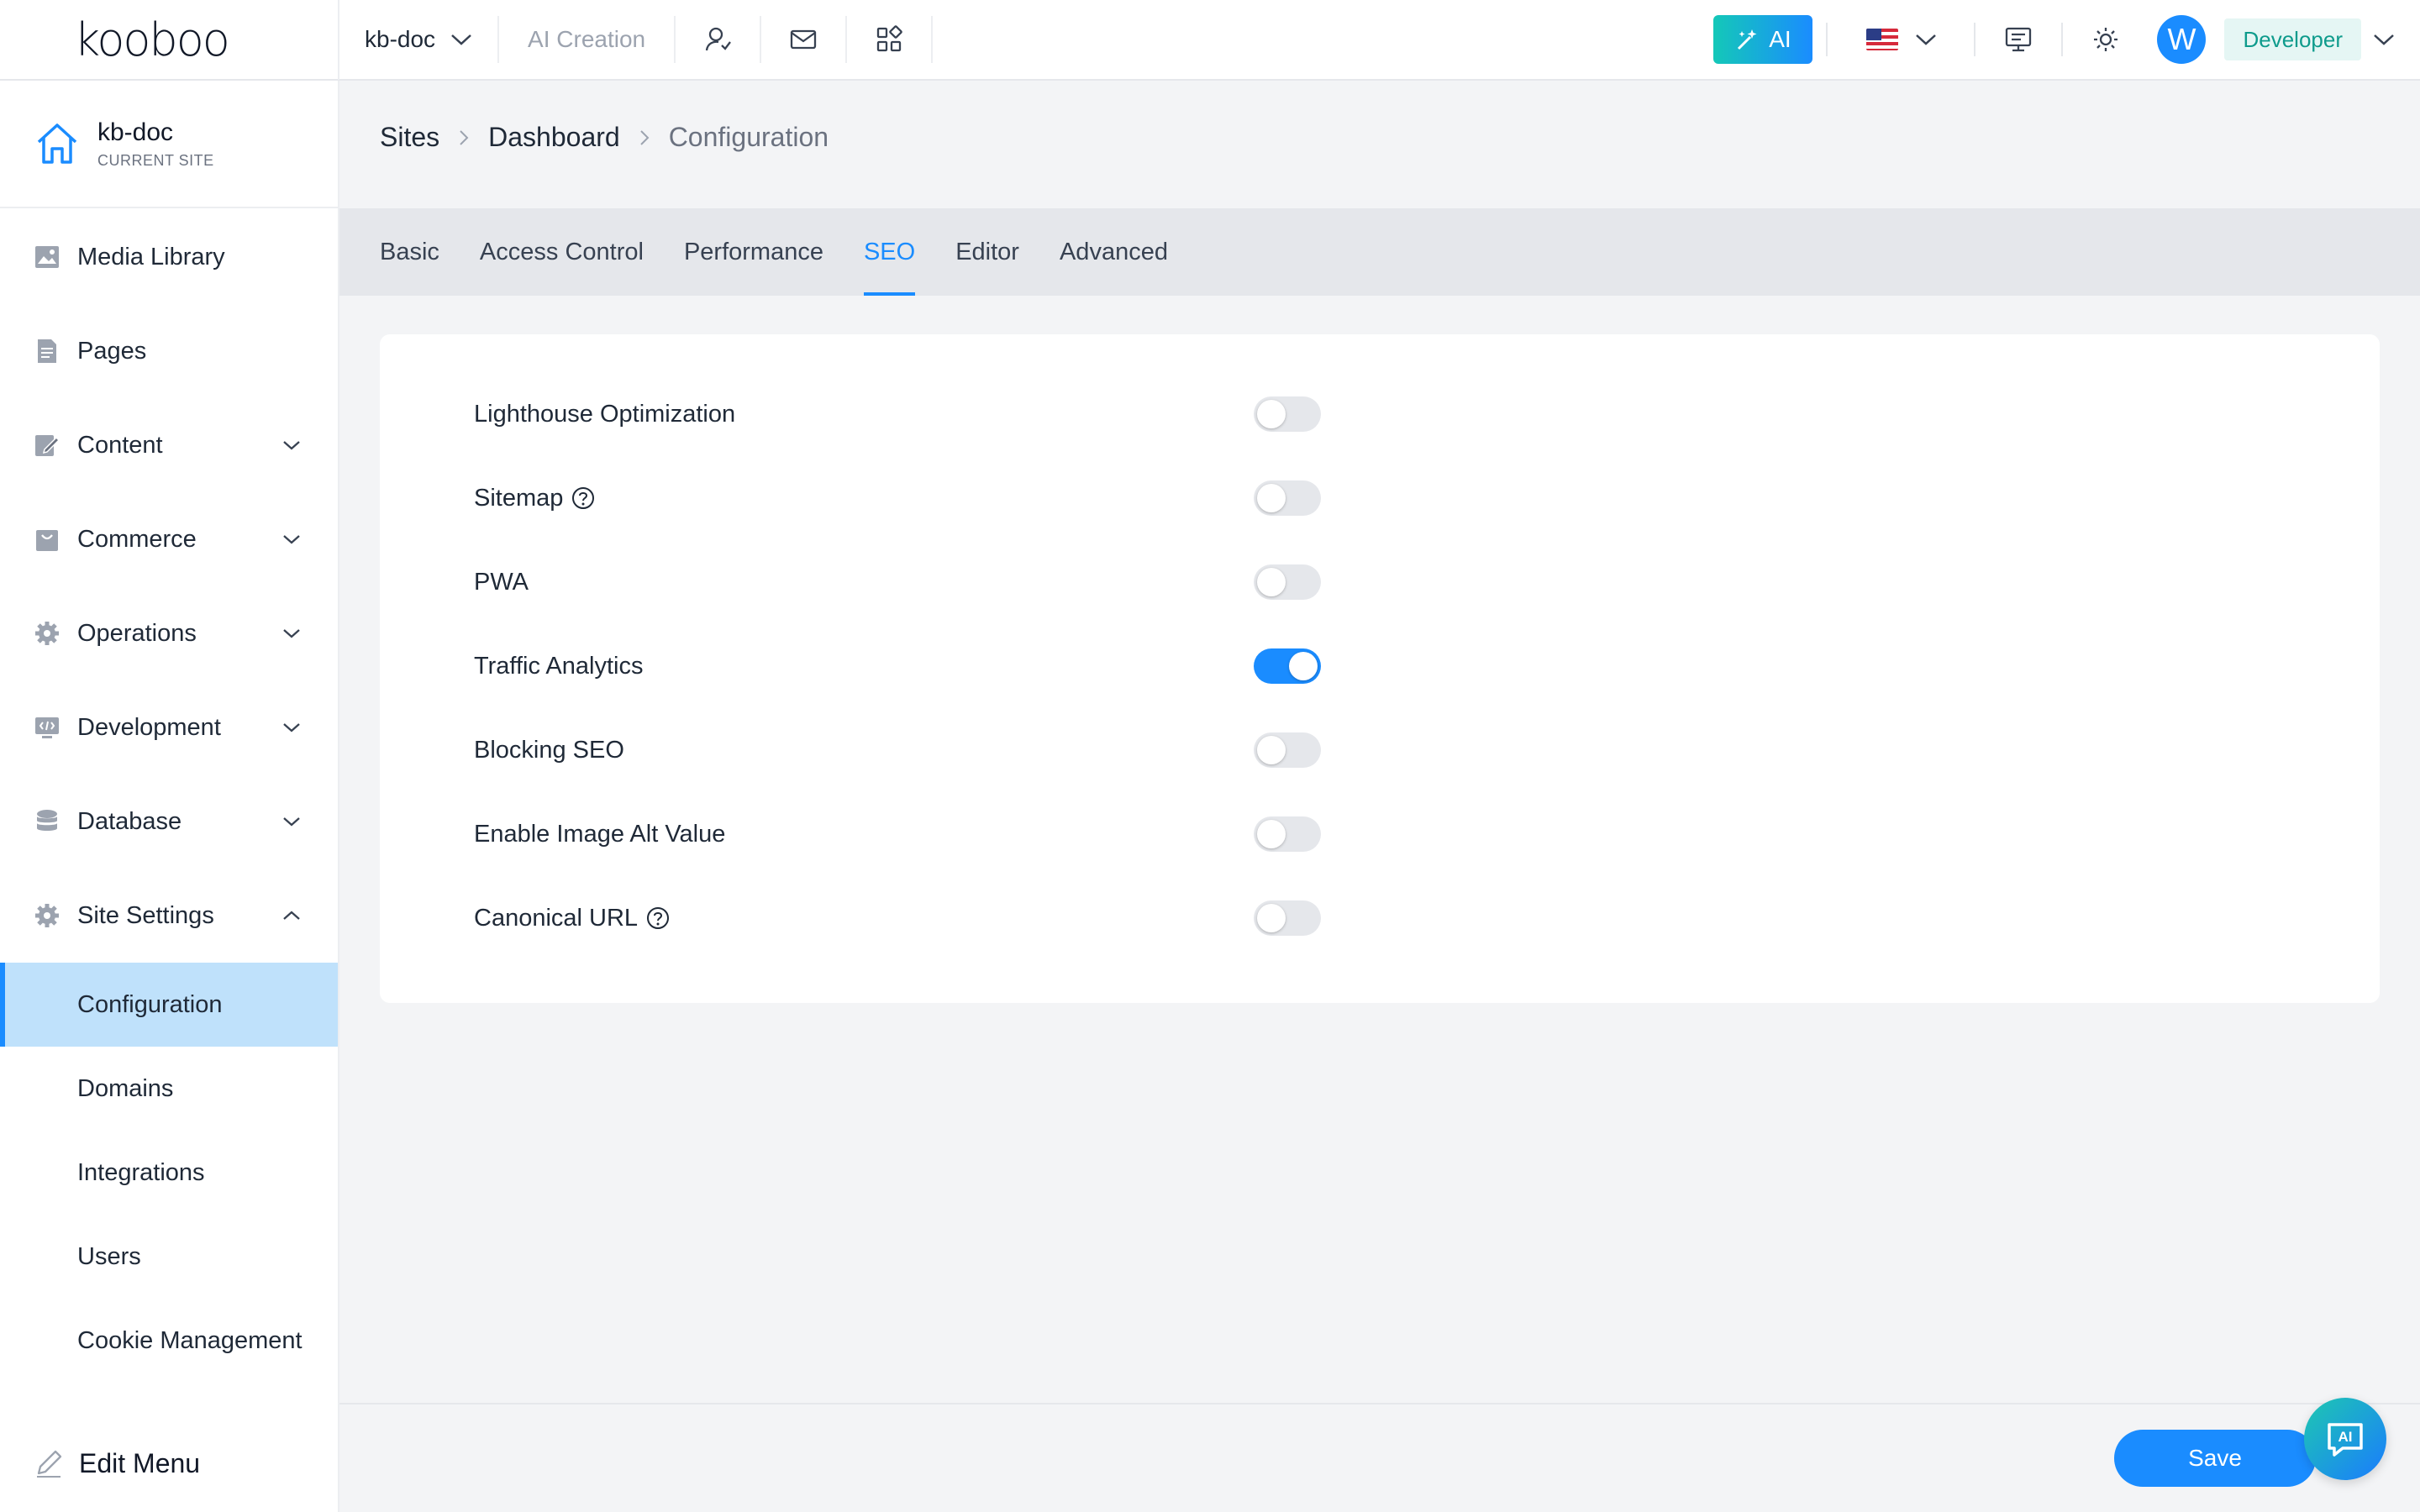 The image size is (2420, 1512). I want to click on setting-label-text: Canonical URL, so click(556, 918).